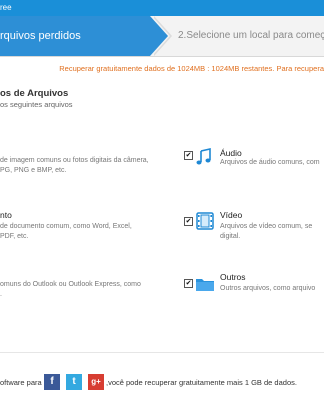  I want to click on others-checkbox: ✔, so click(188, 283).